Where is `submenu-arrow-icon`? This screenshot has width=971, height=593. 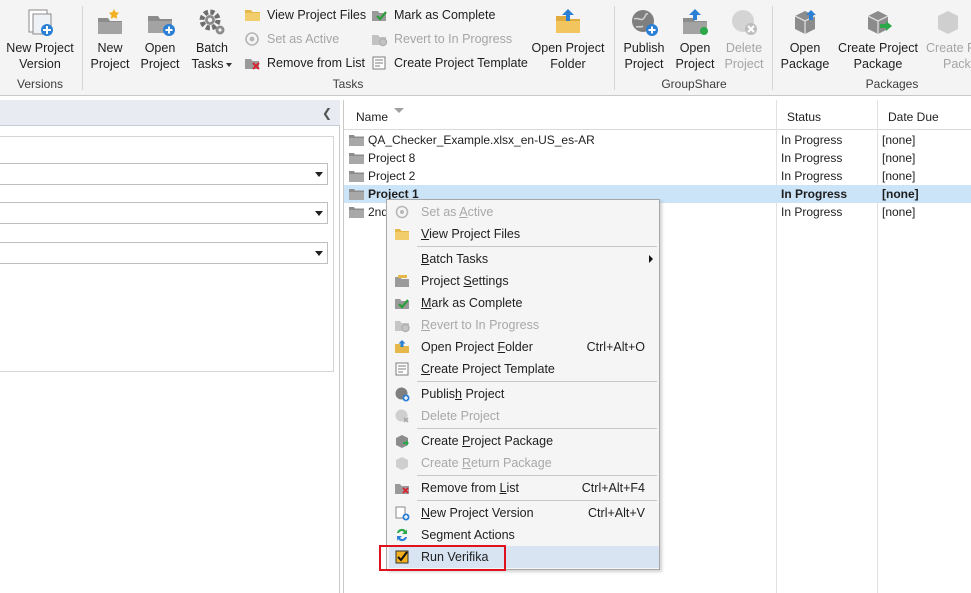 submenu-arrow-icon is located at coordinates (651, 259).